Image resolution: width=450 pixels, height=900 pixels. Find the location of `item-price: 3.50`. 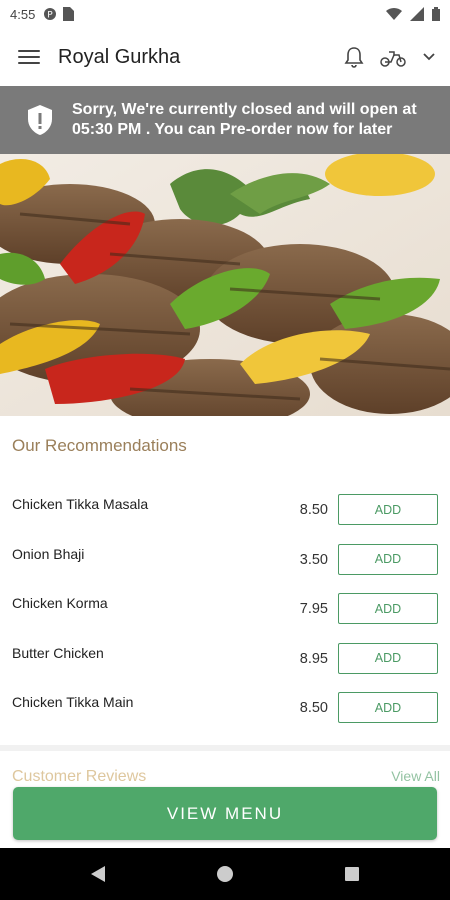

item-price: 3.50 is located at coordinates (313, 559).